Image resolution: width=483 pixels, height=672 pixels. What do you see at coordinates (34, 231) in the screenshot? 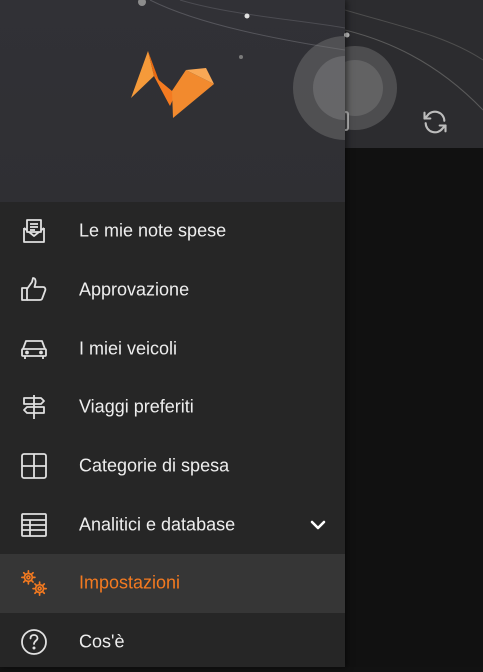
I see `expense-report-icon` at bounding box center [34, 231].